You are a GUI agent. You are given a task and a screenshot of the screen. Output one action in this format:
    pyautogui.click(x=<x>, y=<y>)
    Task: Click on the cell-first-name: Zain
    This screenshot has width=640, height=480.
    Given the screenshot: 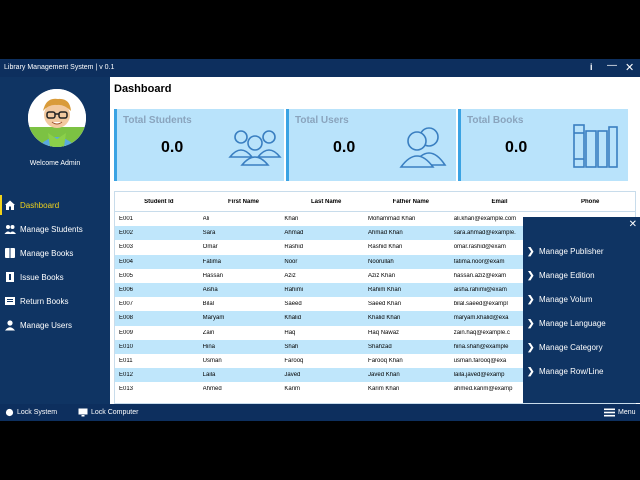 What is the action you would take?
    pyautogui.click(x=208, y=332)
    